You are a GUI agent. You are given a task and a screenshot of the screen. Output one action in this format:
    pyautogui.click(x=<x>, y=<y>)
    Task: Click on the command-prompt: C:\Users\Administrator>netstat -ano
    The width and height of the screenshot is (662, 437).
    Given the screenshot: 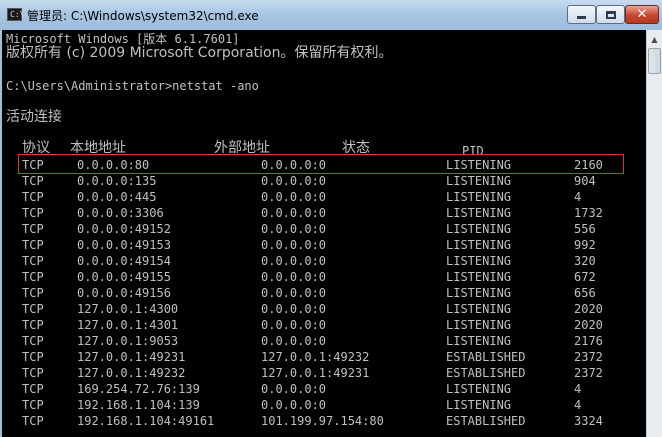 What is the action you would take?
    pyautogui.click(x=132, y=86)
    